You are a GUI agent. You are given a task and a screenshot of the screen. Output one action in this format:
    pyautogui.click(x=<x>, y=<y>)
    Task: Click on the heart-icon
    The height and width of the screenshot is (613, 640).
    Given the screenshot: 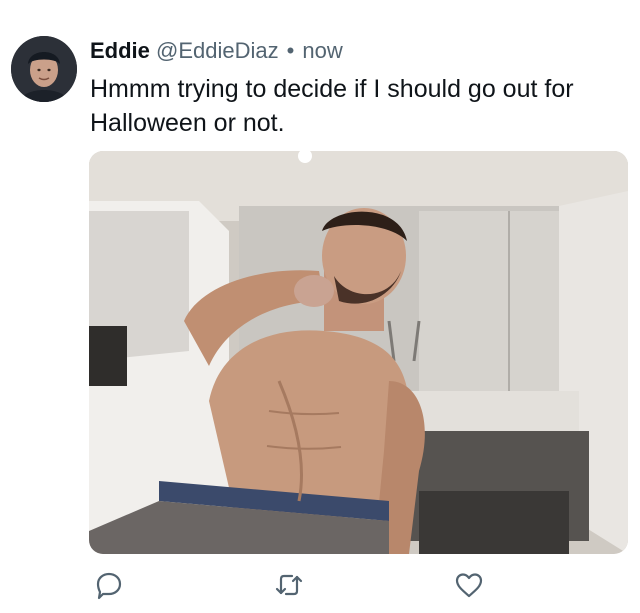 What is the action you would take?
    pyautogui.click(x=469, y=585)
    